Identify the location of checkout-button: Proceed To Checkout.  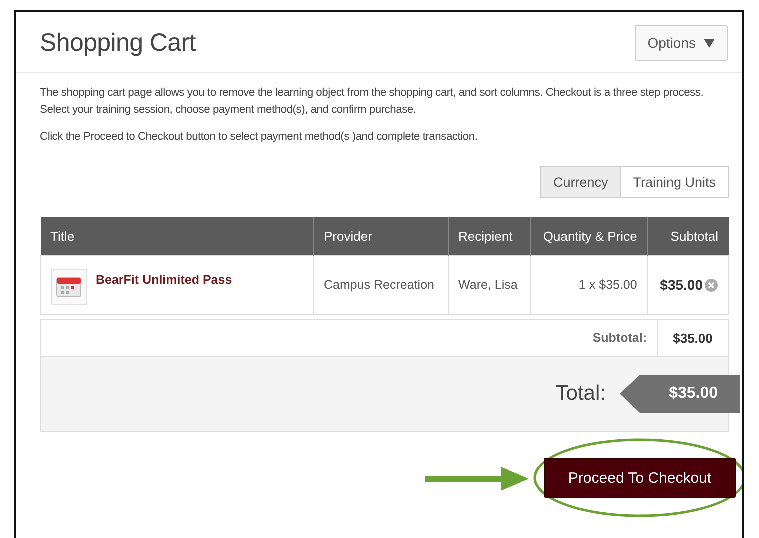
(640, 478).